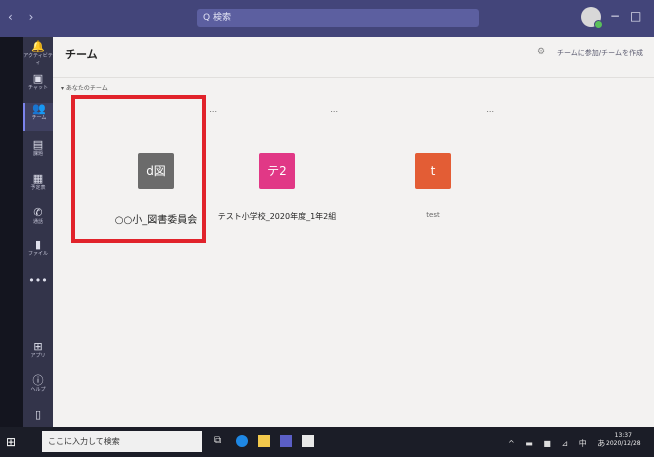 The width and height of the screenshot is (654, 457). Describe the element at coordinates (635, 16) in the screenshot. I see `maximize-button: □` at that location.